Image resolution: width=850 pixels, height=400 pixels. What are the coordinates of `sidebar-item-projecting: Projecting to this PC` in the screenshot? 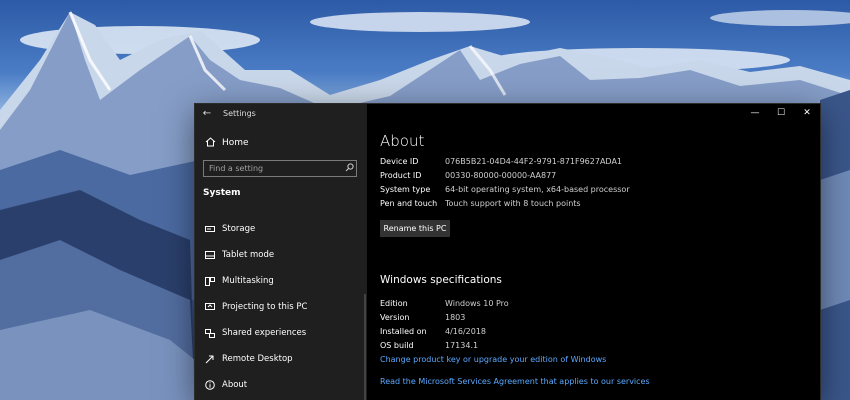 It's located at (281, 307).